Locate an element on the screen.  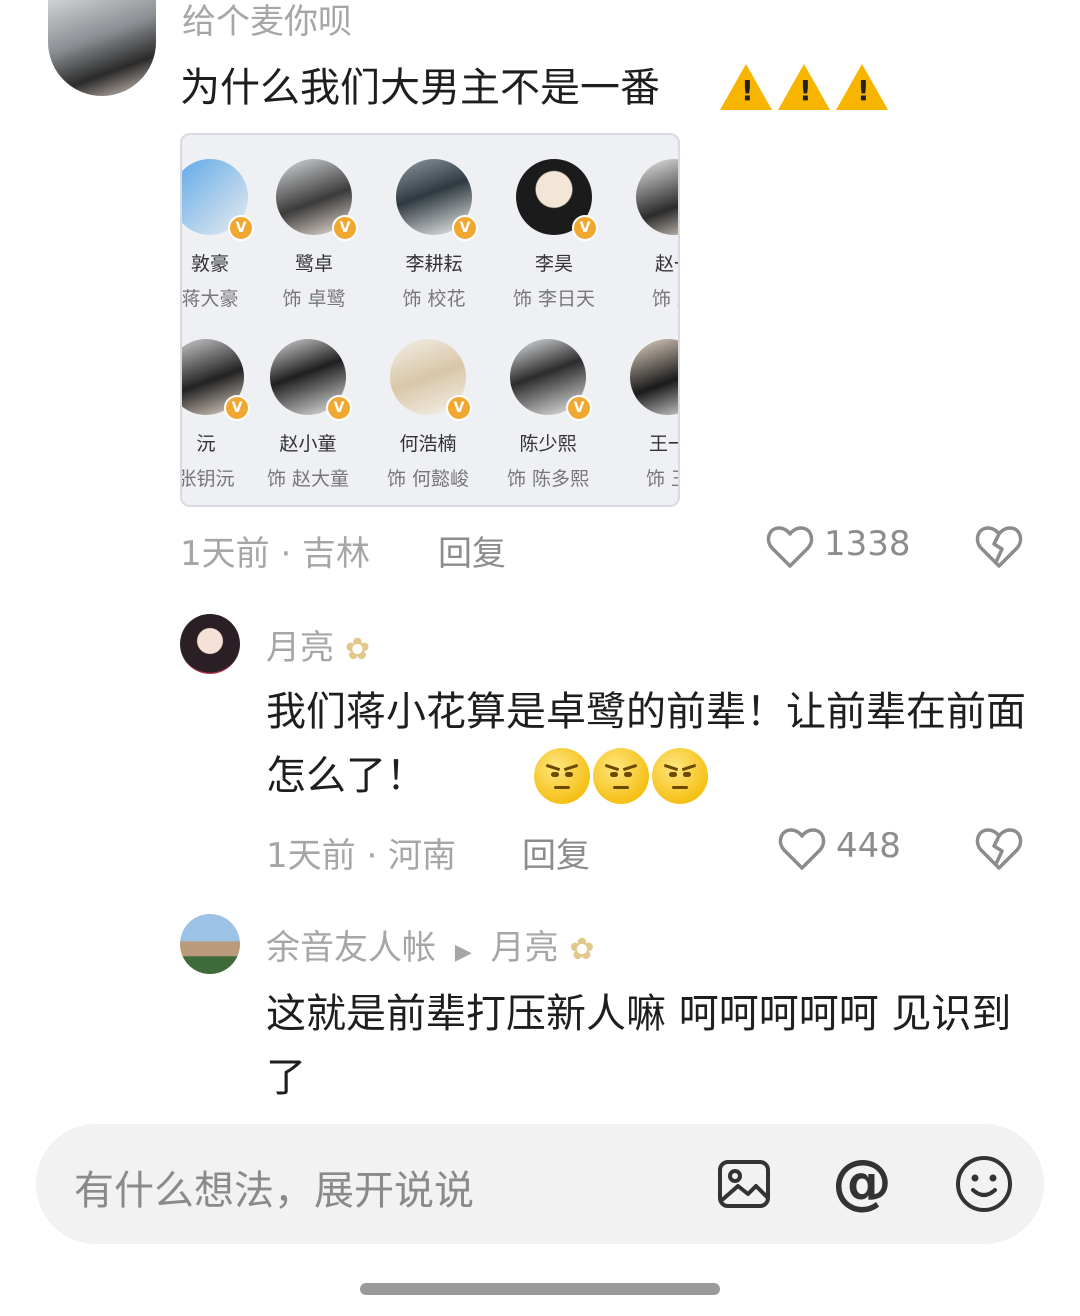
like-count: 448 is located at coordinates (868, 846).